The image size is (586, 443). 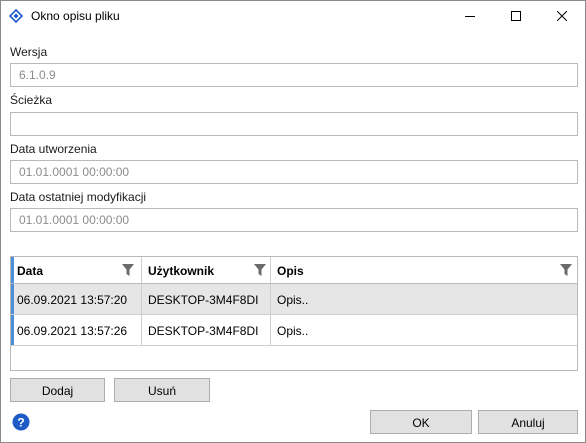 I want to click on minimize-icon, so click(x=470, y=17).